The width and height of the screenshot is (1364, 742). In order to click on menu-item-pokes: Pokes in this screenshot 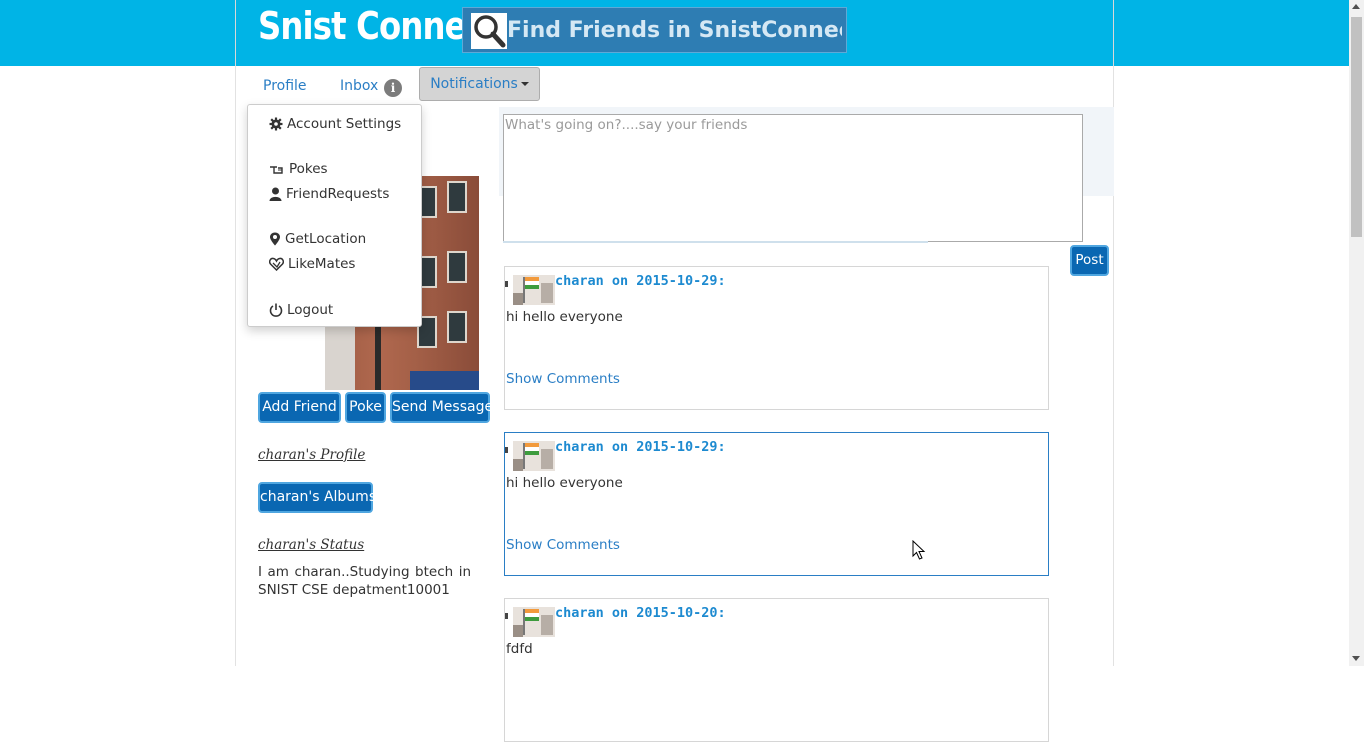, I will do `click(298, 169)`.